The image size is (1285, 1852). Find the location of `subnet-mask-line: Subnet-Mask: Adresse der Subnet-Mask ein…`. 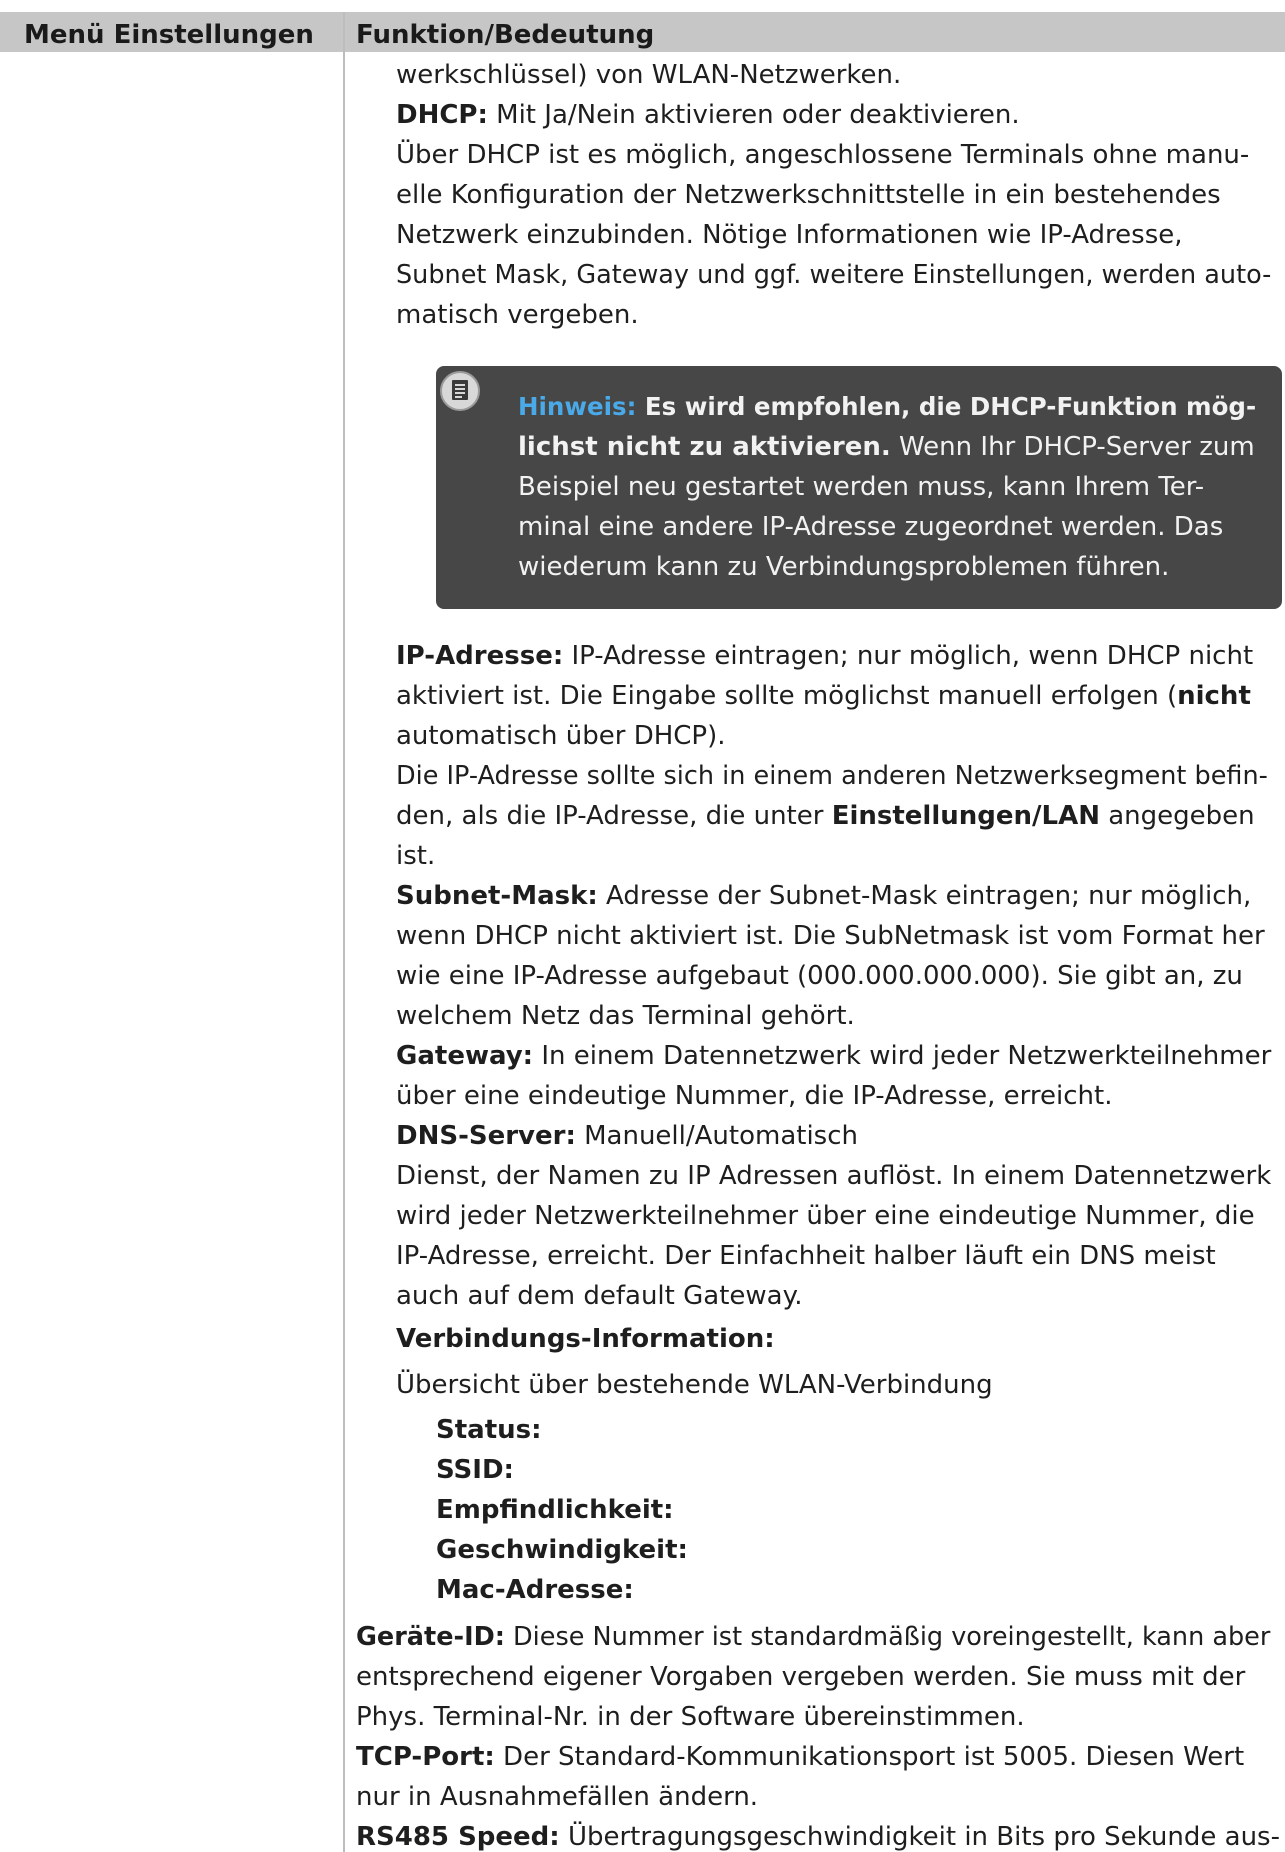

subnet-mask-line: Subnet-Mask: Adresse der Subnet-Mask ein… is located at coordinates (824, 896).